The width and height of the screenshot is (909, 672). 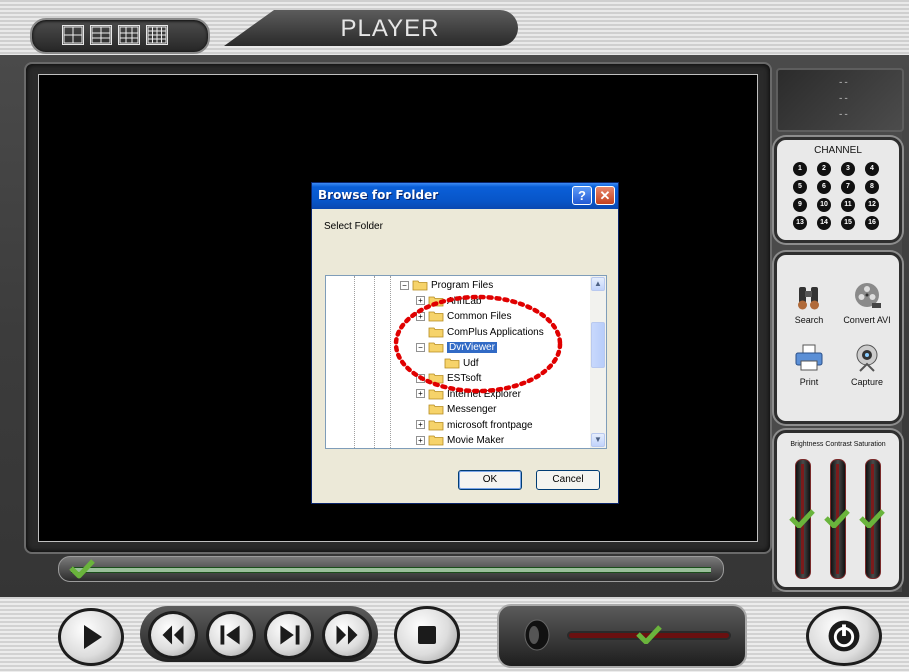 I want to click on tree-item: ComPlus Applications, so click(x=480, y=333).